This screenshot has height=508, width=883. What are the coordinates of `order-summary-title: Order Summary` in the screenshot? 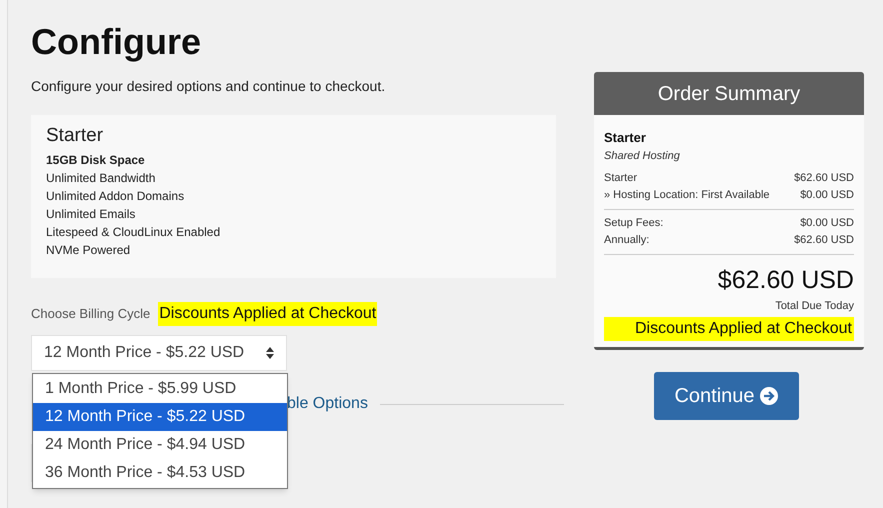 It's located at (729, 93).